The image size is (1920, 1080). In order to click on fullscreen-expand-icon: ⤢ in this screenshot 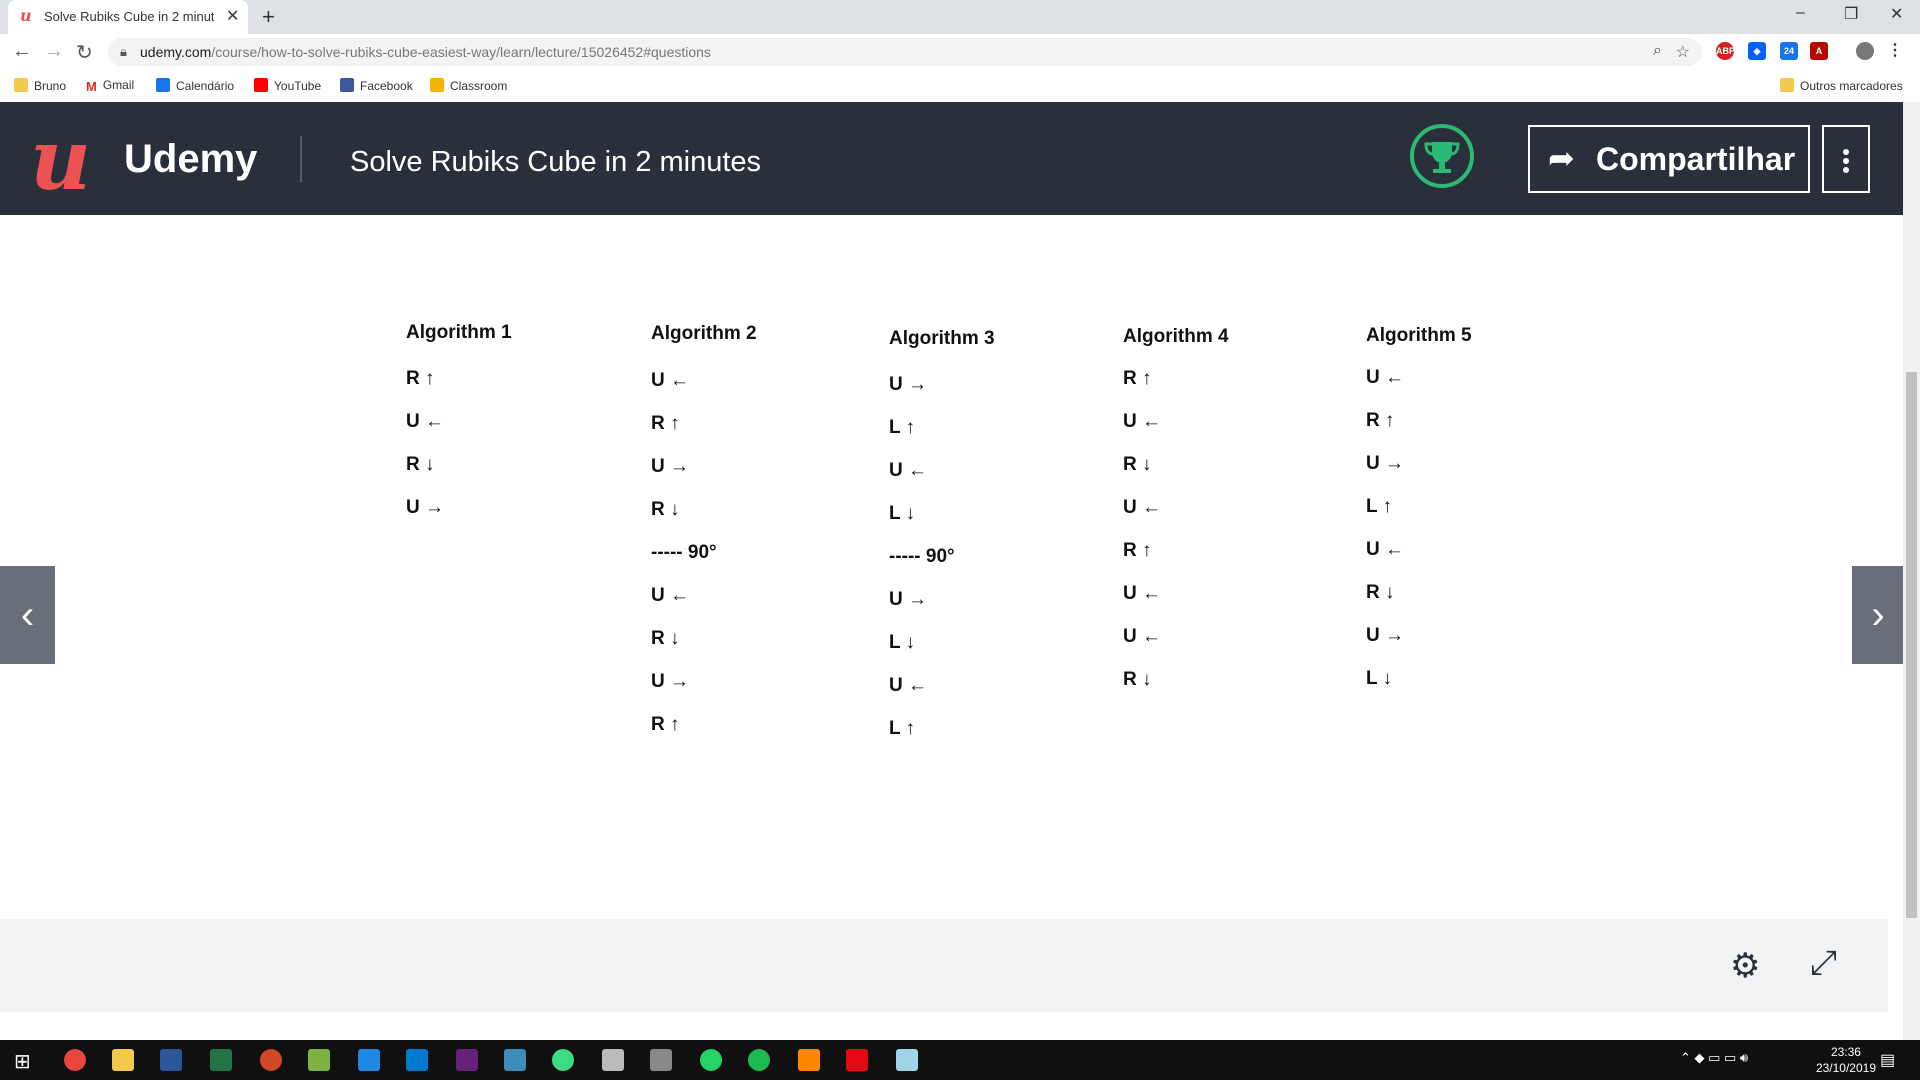, I will do `click(1823, 963)`.